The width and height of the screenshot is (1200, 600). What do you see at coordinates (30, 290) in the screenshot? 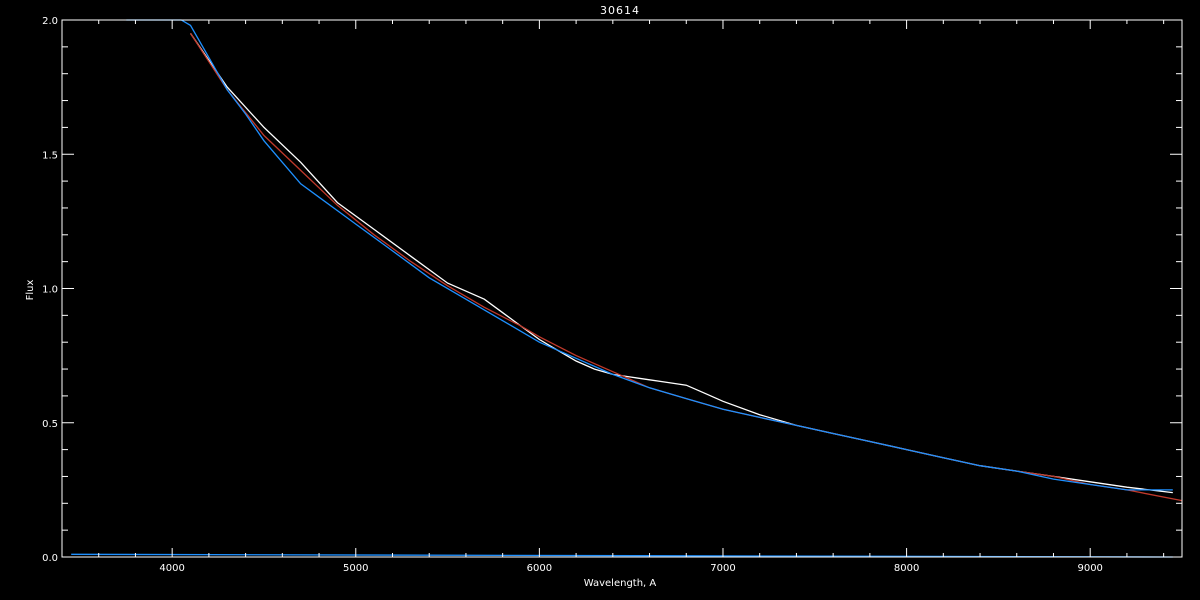
I see `y-axis-label: Flux` at bounding box center [30, 290].